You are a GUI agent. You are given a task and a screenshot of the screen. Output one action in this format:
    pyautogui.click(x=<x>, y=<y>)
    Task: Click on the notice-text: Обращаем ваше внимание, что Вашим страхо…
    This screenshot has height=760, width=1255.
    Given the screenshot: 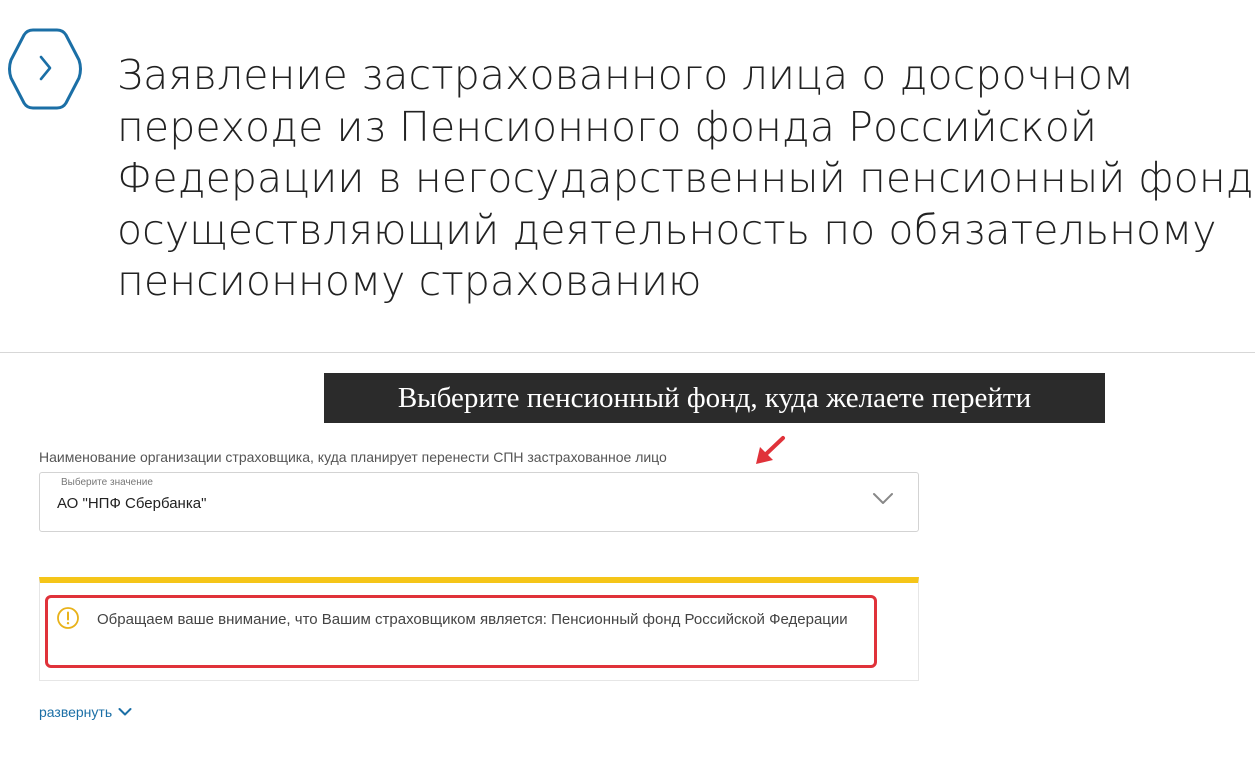 What is the action you would take?
    pyautogui.click(x=472, y=619)
    